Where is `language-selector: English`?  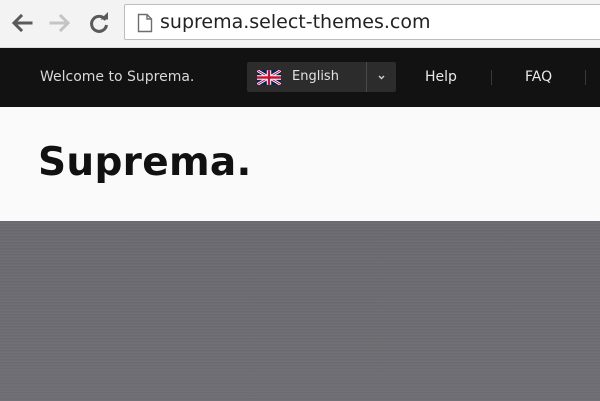
language-selector: English is located at coordinates (321, 77).